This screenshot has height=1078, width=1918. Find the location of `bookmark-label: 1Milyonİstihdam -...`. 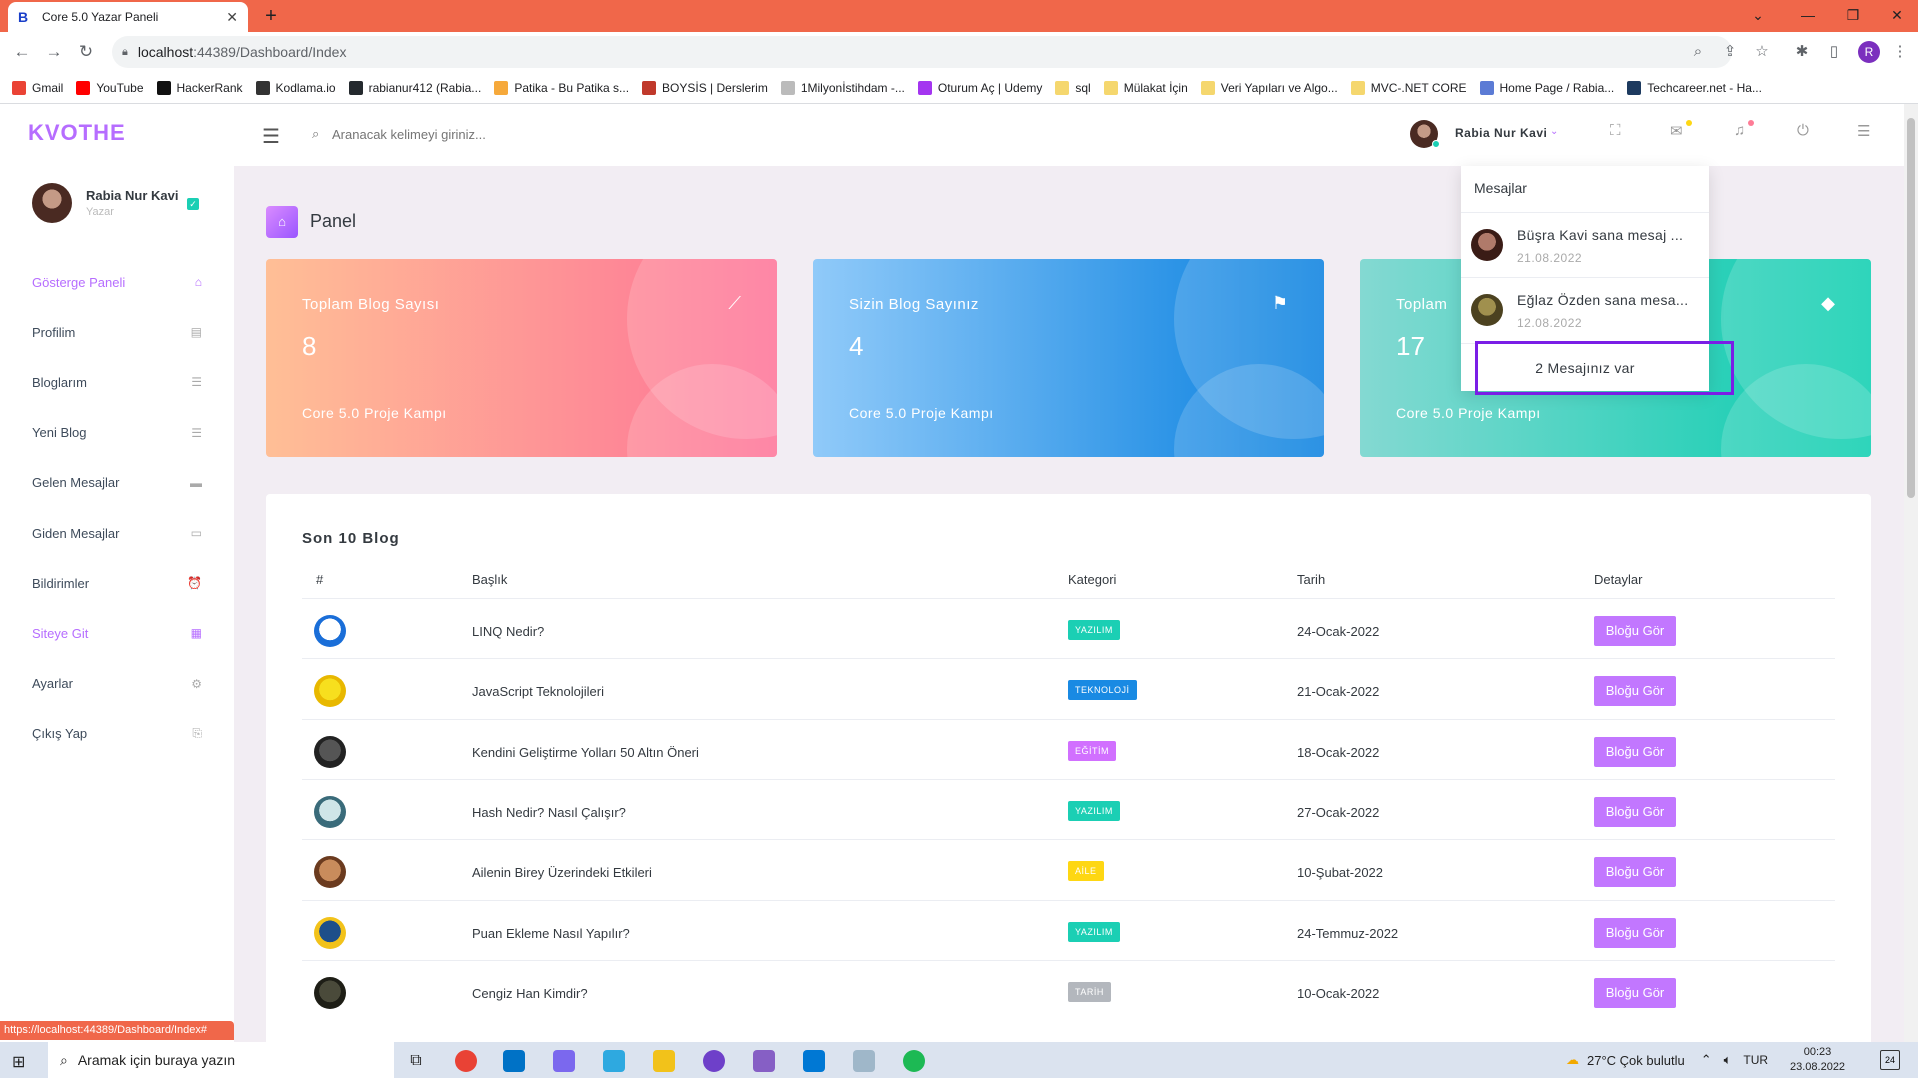

bookmark-label: 1Milyonİstihdam -... is located at coordinates (852, 87).